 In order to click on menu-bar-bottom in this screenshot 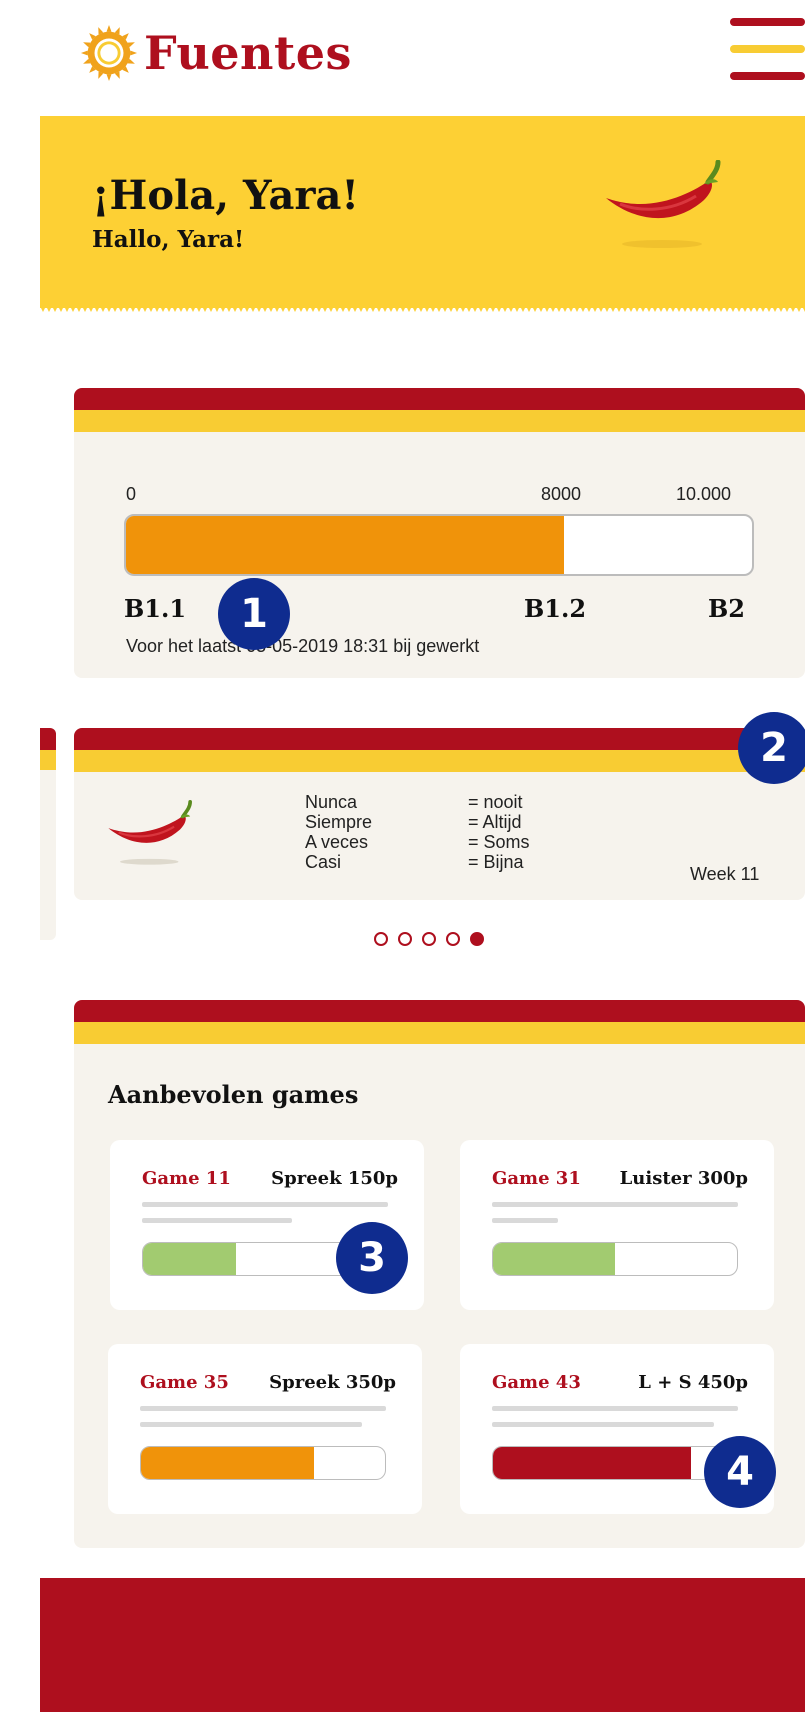, I will do `click(767, 76)`.